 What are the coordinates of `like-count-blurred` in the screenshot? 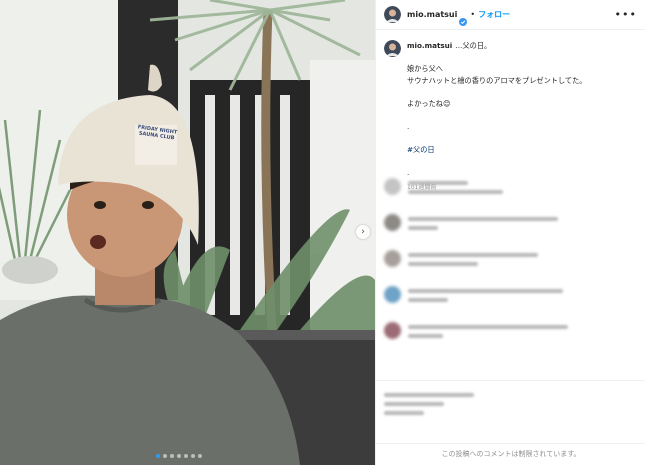 It's located at (429, 395).